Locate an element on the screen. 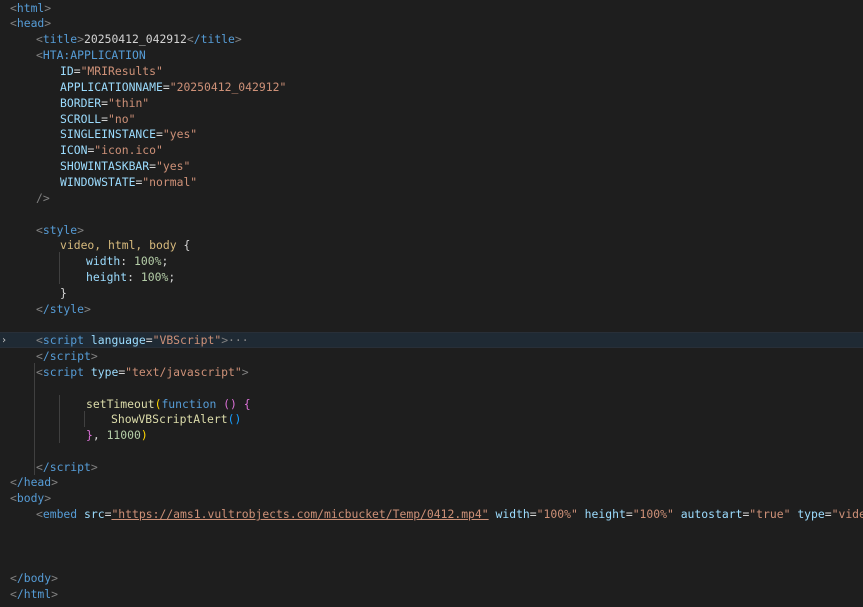 The height and width of the screenshot is (607, 863). attr-value: "thin" is located at coordinates (129, 103).